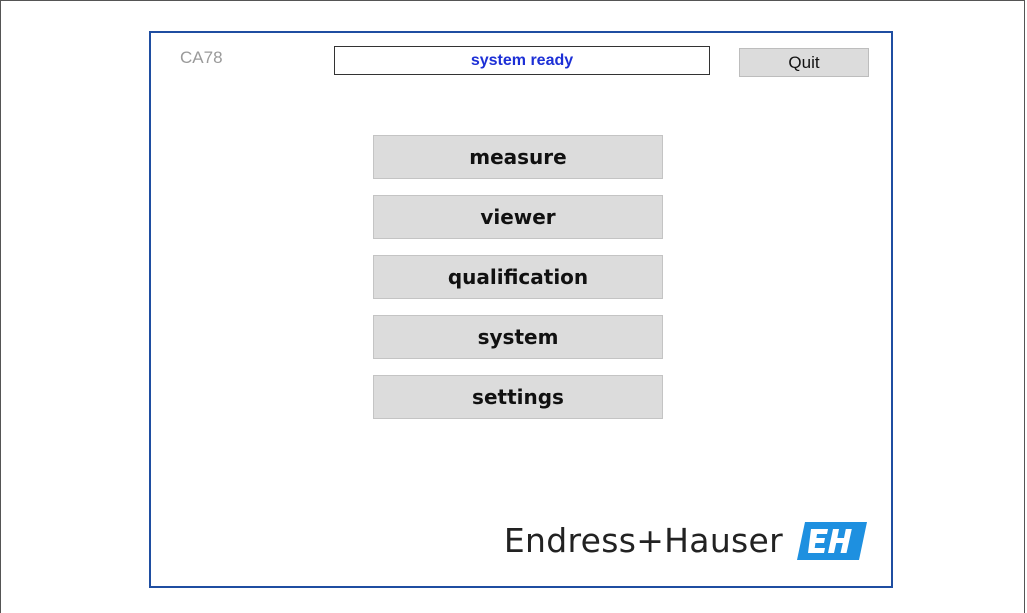 The height and width of the screenshot is (613, 1027). Describe the element at coordinates (522, 60) in the screenshot. I see `status-display: system ready` at that location.